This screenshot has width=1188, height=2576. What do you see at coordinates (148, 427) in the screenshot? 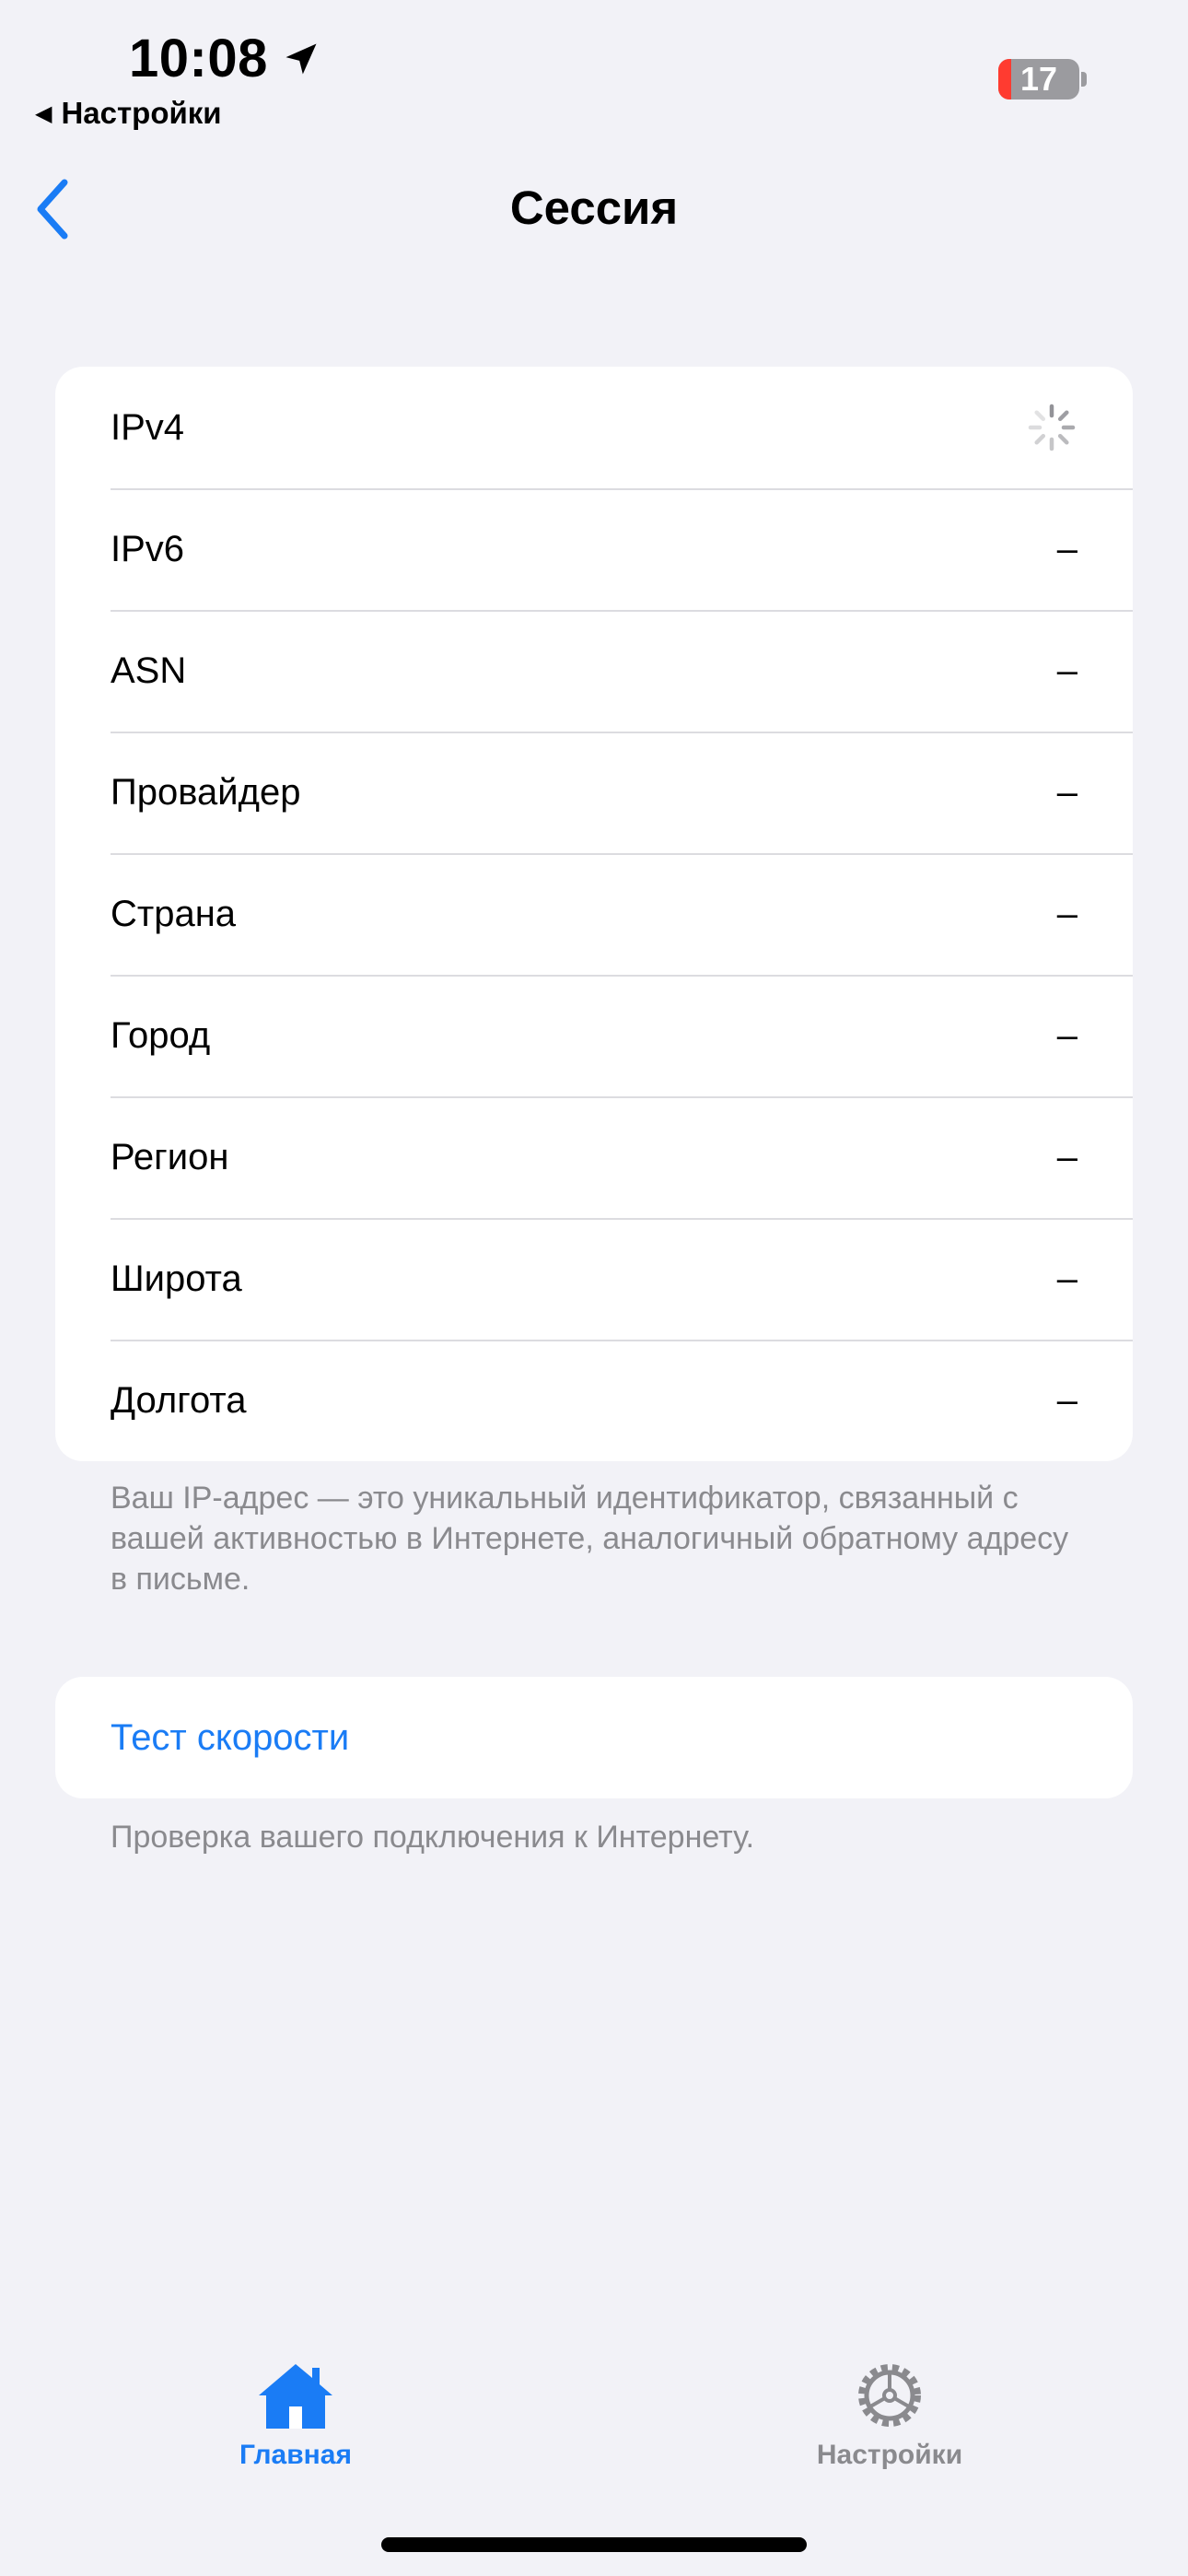
I see `info-row-label: IPv4` at bounding box center [148, 427].